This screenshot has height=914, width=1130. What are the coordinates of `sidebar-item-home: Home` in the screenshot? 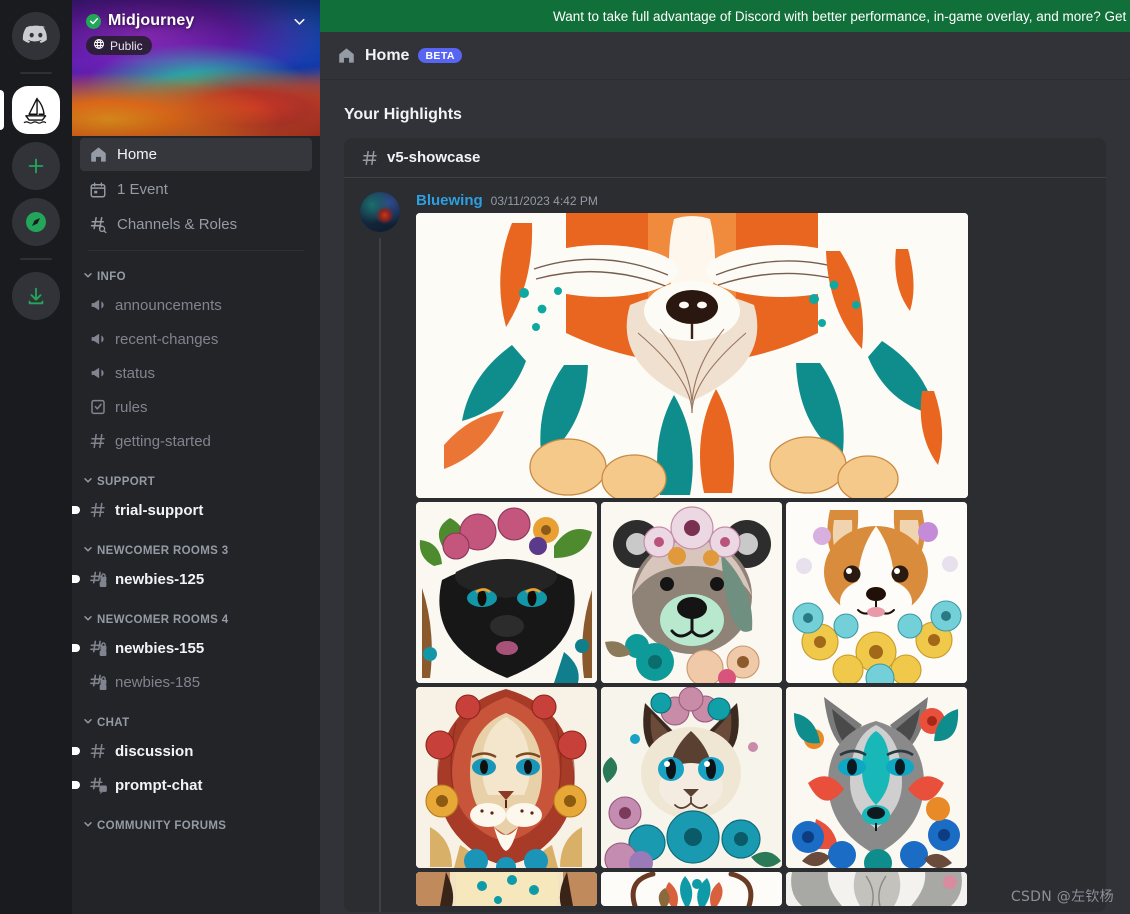 It's located at (196, 154).